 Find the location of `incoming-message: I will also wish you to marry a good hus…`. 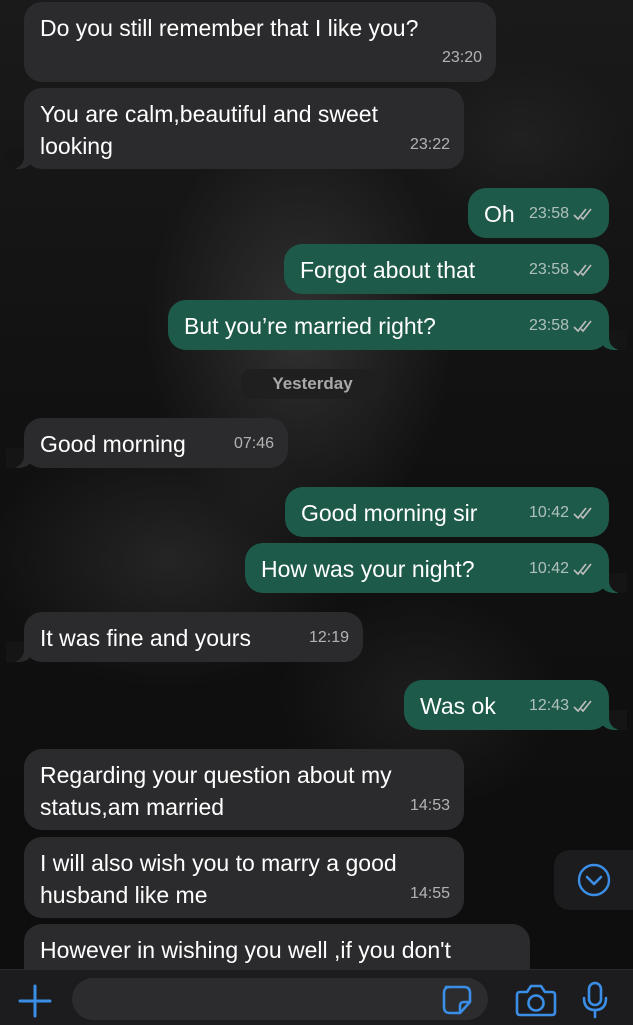

incoming-message: I will also wish you to marry a good hus… is located at coordinates (244, 877).